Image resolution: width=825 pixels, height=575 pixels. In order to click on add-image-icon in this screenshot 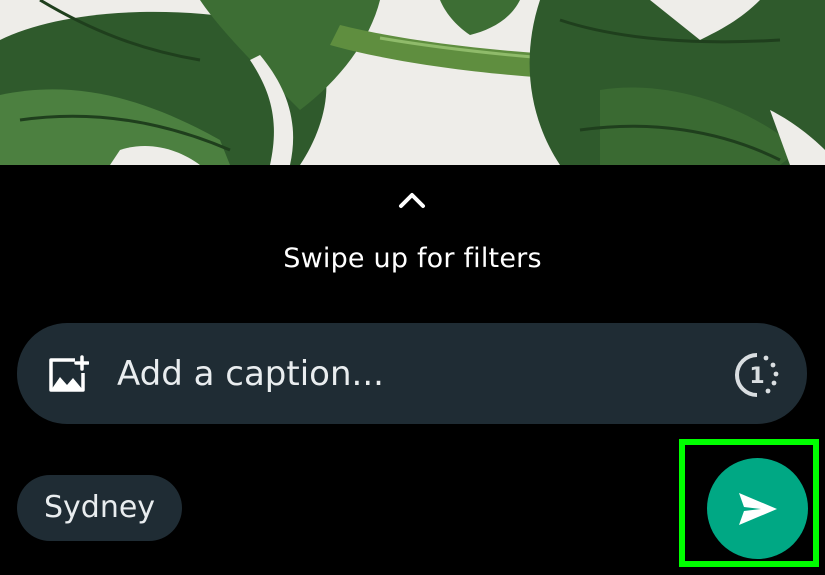, I will do `click(68, 374)`.